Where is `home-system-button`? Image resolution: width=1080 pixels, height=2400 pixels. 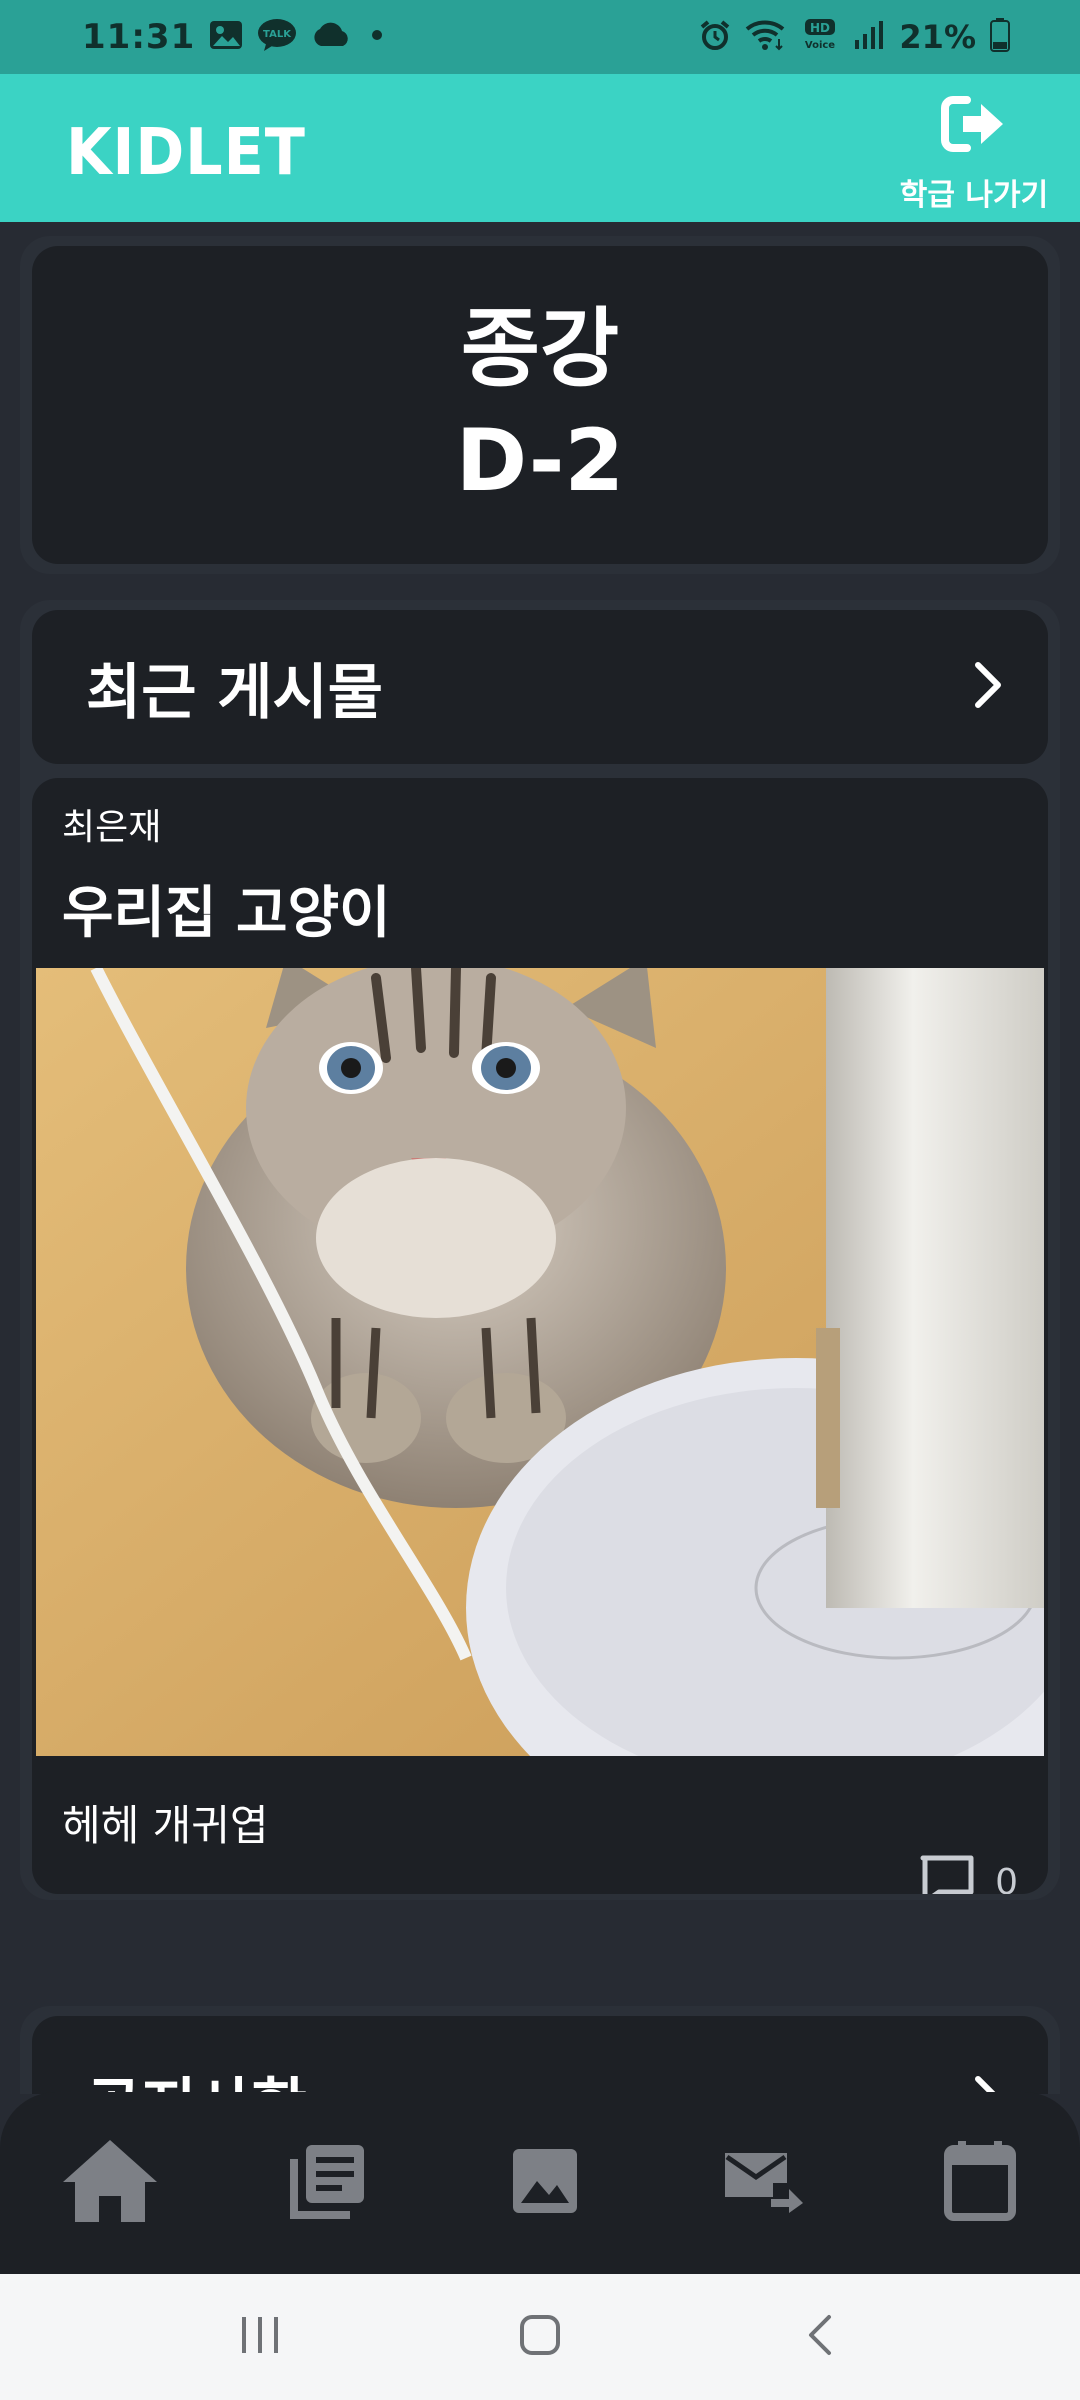
home-system-button is located at coordinates (540, 2337).